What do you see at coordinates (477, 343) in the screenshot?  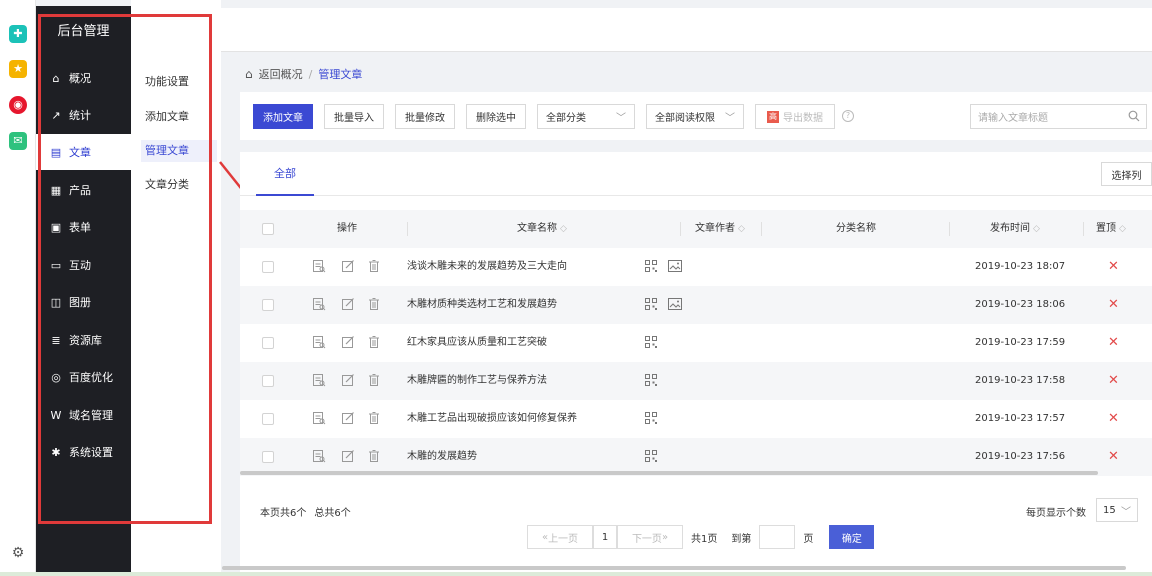 I see `article-title: 红木家具应该从质量和工艺突破` at bounding box center [477, 343].